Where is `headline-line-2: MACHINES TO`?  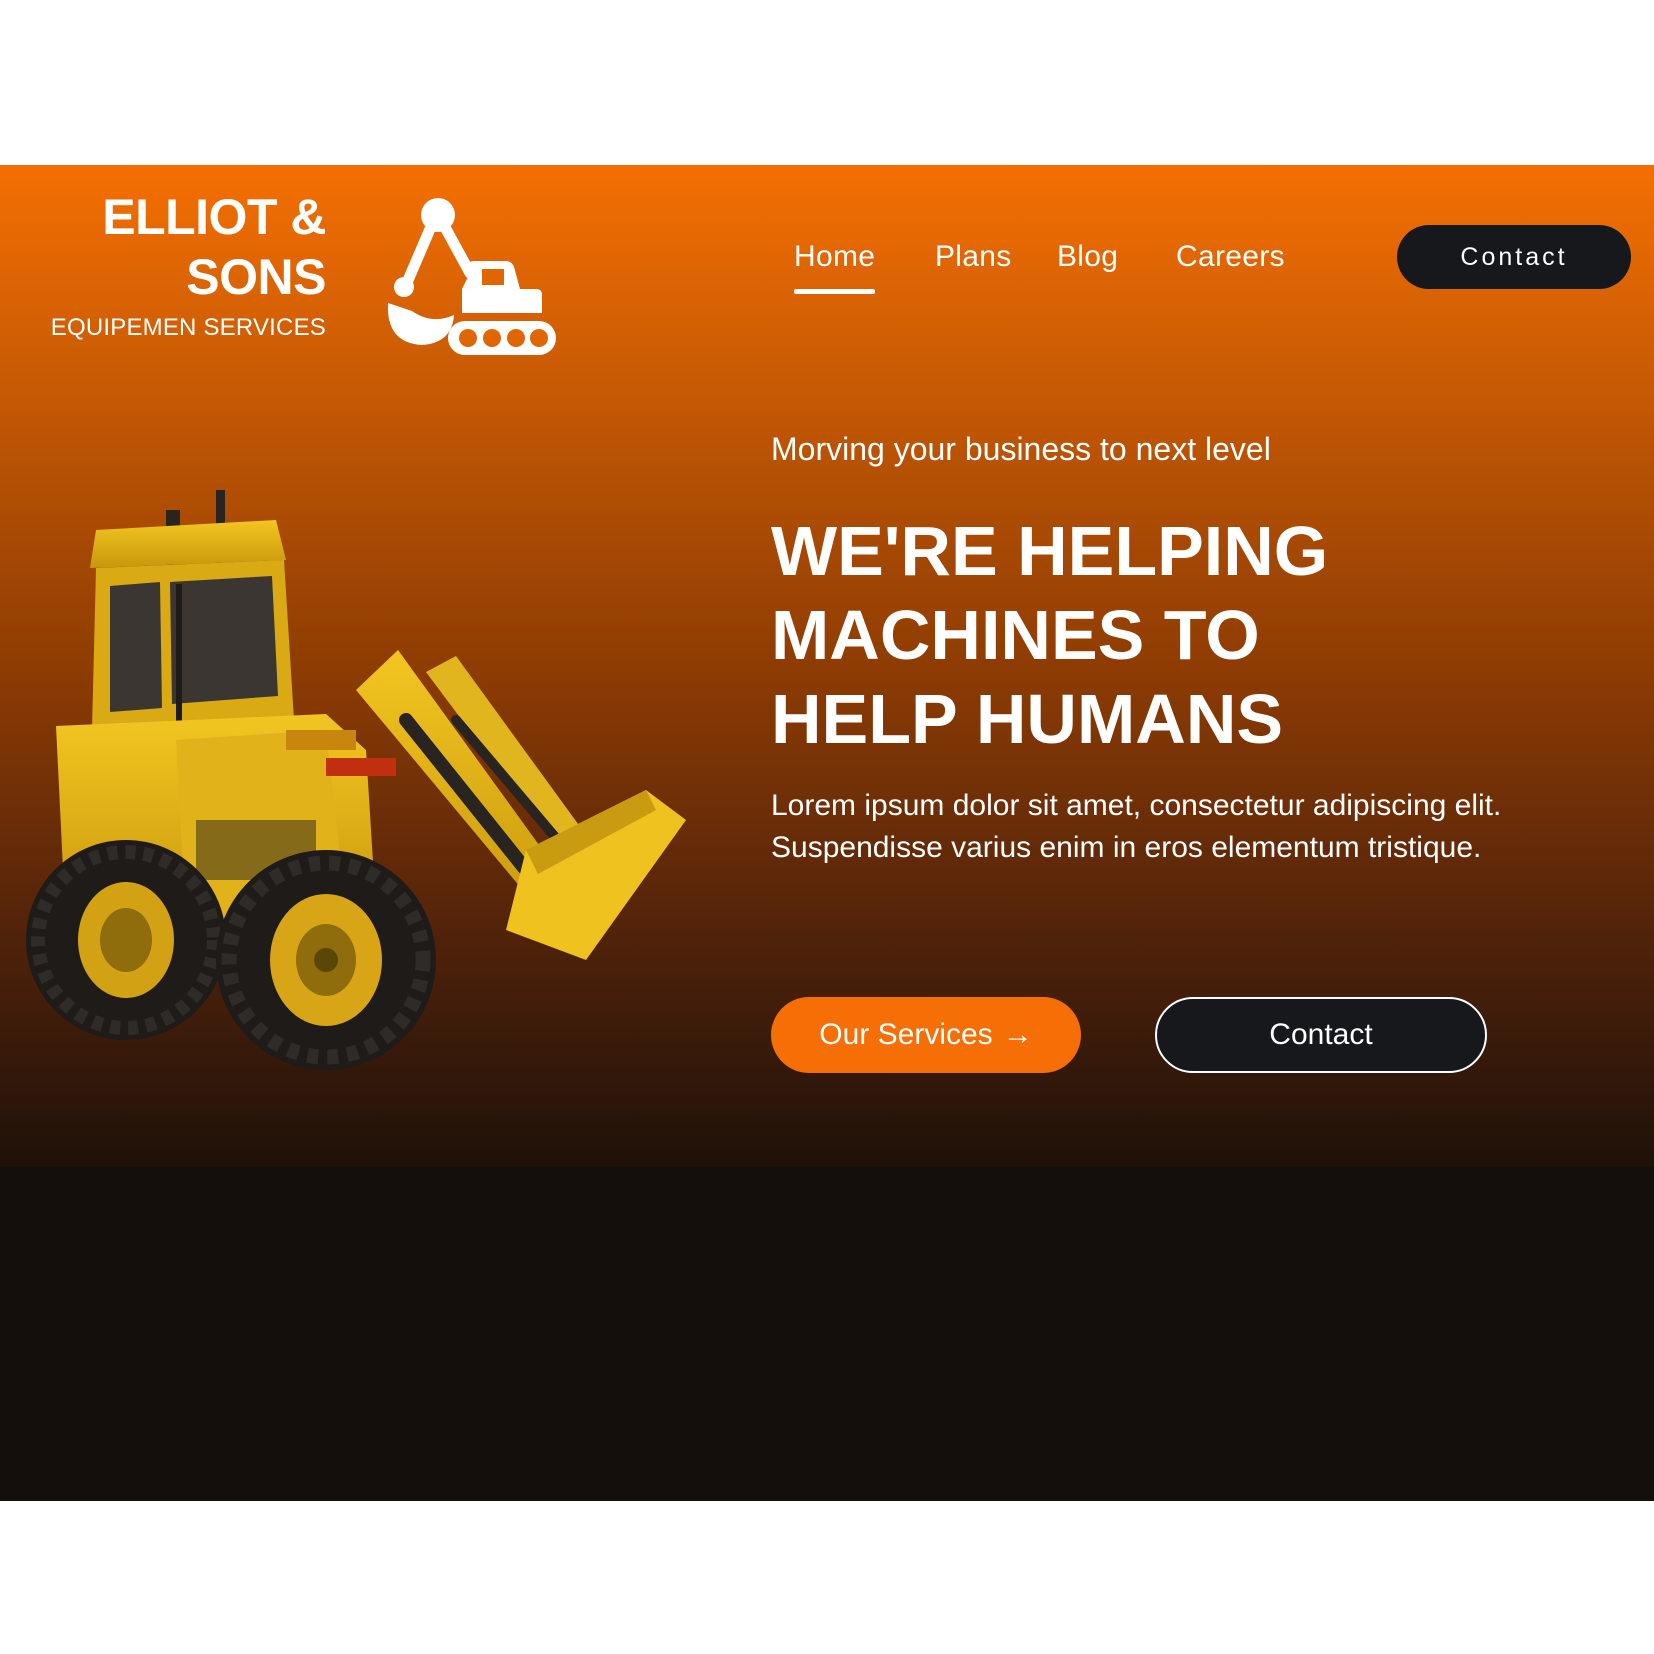
headline-line-2: MACHINES TO is located at coordinates (1015, 635).